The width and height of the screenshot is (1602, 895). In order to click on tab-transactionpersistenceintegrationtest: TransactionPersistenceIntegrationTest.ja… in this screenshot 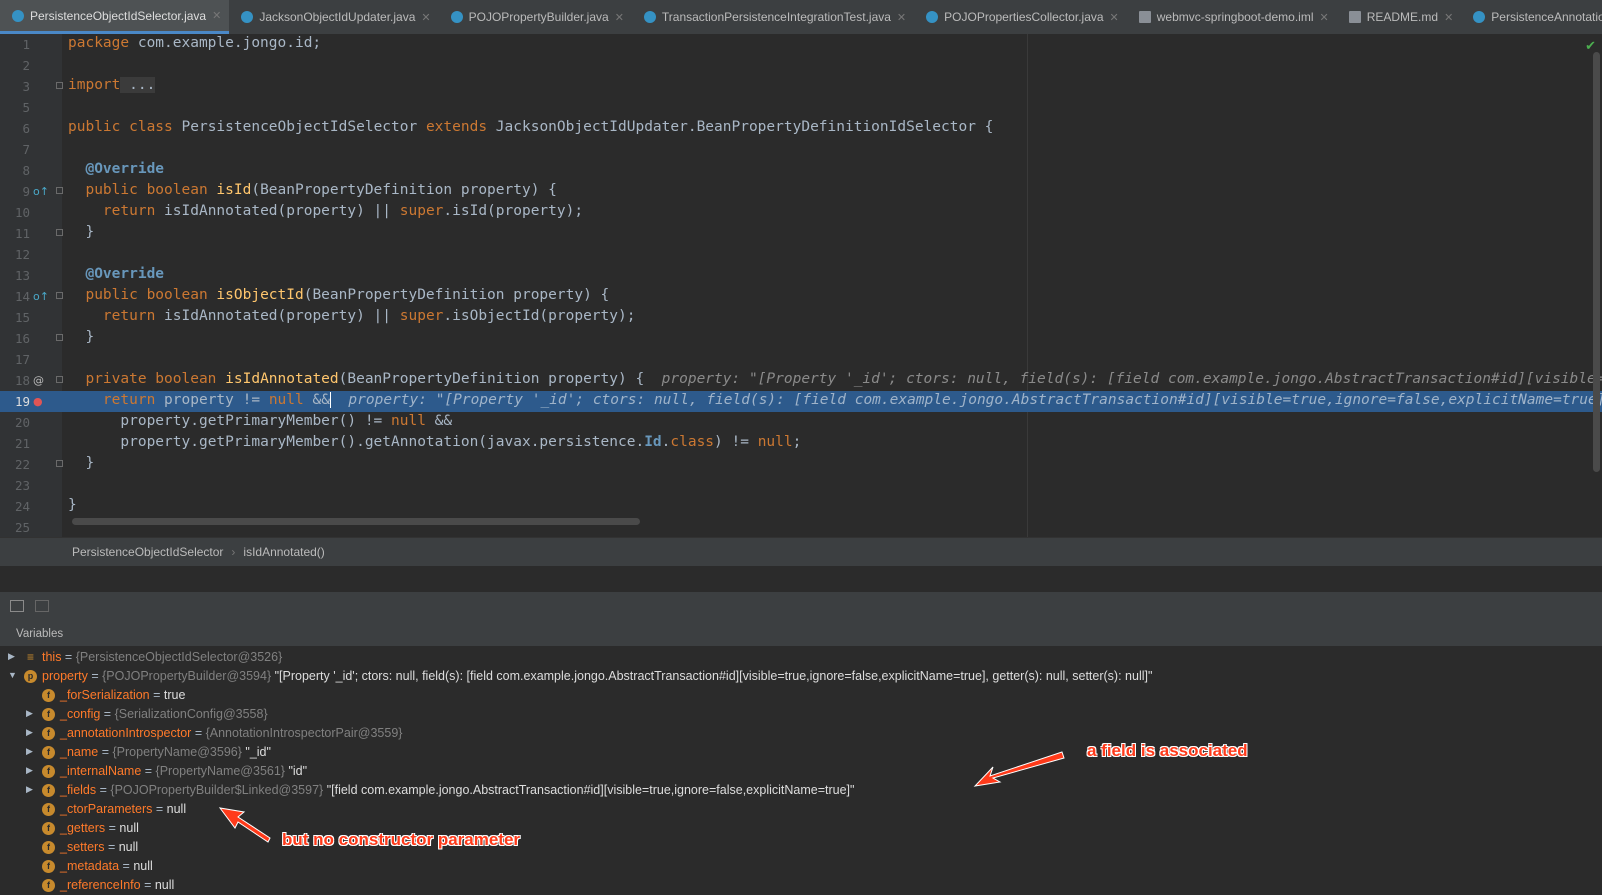, I will do `click(773, 17)`.